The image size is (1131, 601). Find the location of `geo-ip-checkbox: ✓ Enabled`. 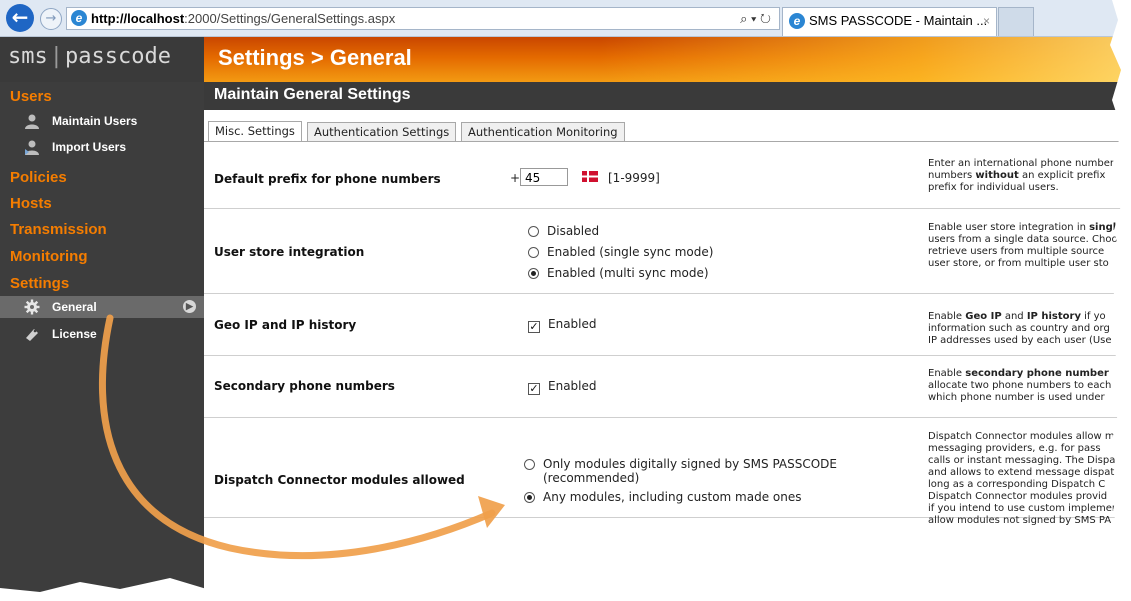

geo-ip-checkbox: ✓ Enabled is located at coordinates (562, 325).